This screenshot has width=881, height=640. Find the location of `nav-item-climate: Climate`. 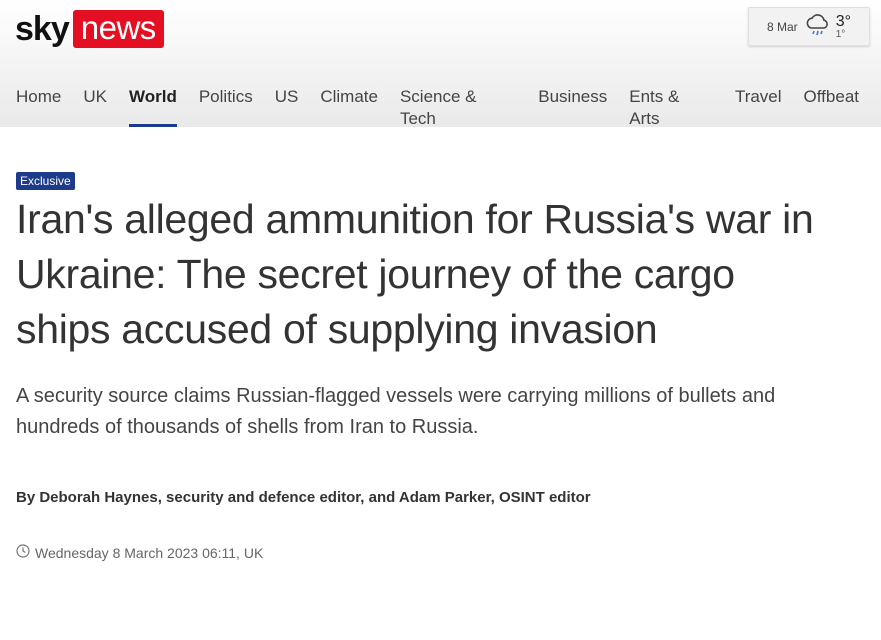

nav-item-climate: Climate is located at coordinates (349, 106).